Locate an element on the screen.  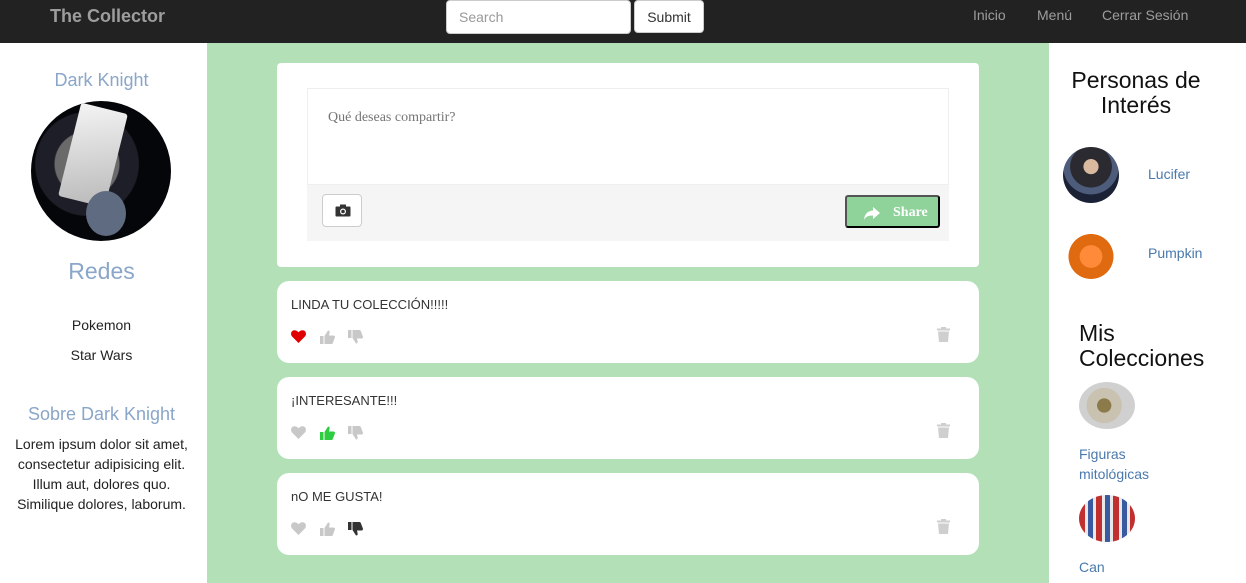
compose-toolbar: Share is located at coordinates (628, 213).